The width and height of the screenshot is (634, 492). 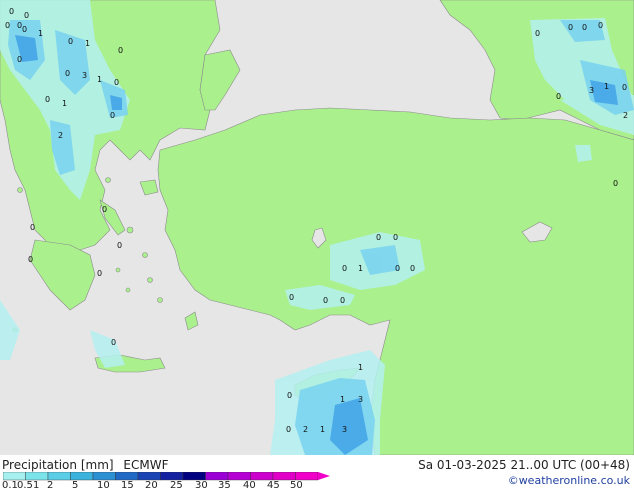 What do you see at coordinates (524, 465) in the screenshot?
I see `valid-time: Sa 01-03-2025 21..00 UTC (00+48)` at bounding box center [524, 465].